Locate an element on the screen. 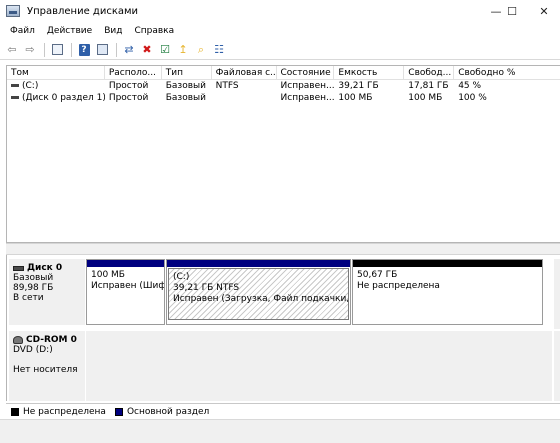 Image resolution: width=560 pixels, height=443 pixels. properties-icon is located at coordinates (102, 50).